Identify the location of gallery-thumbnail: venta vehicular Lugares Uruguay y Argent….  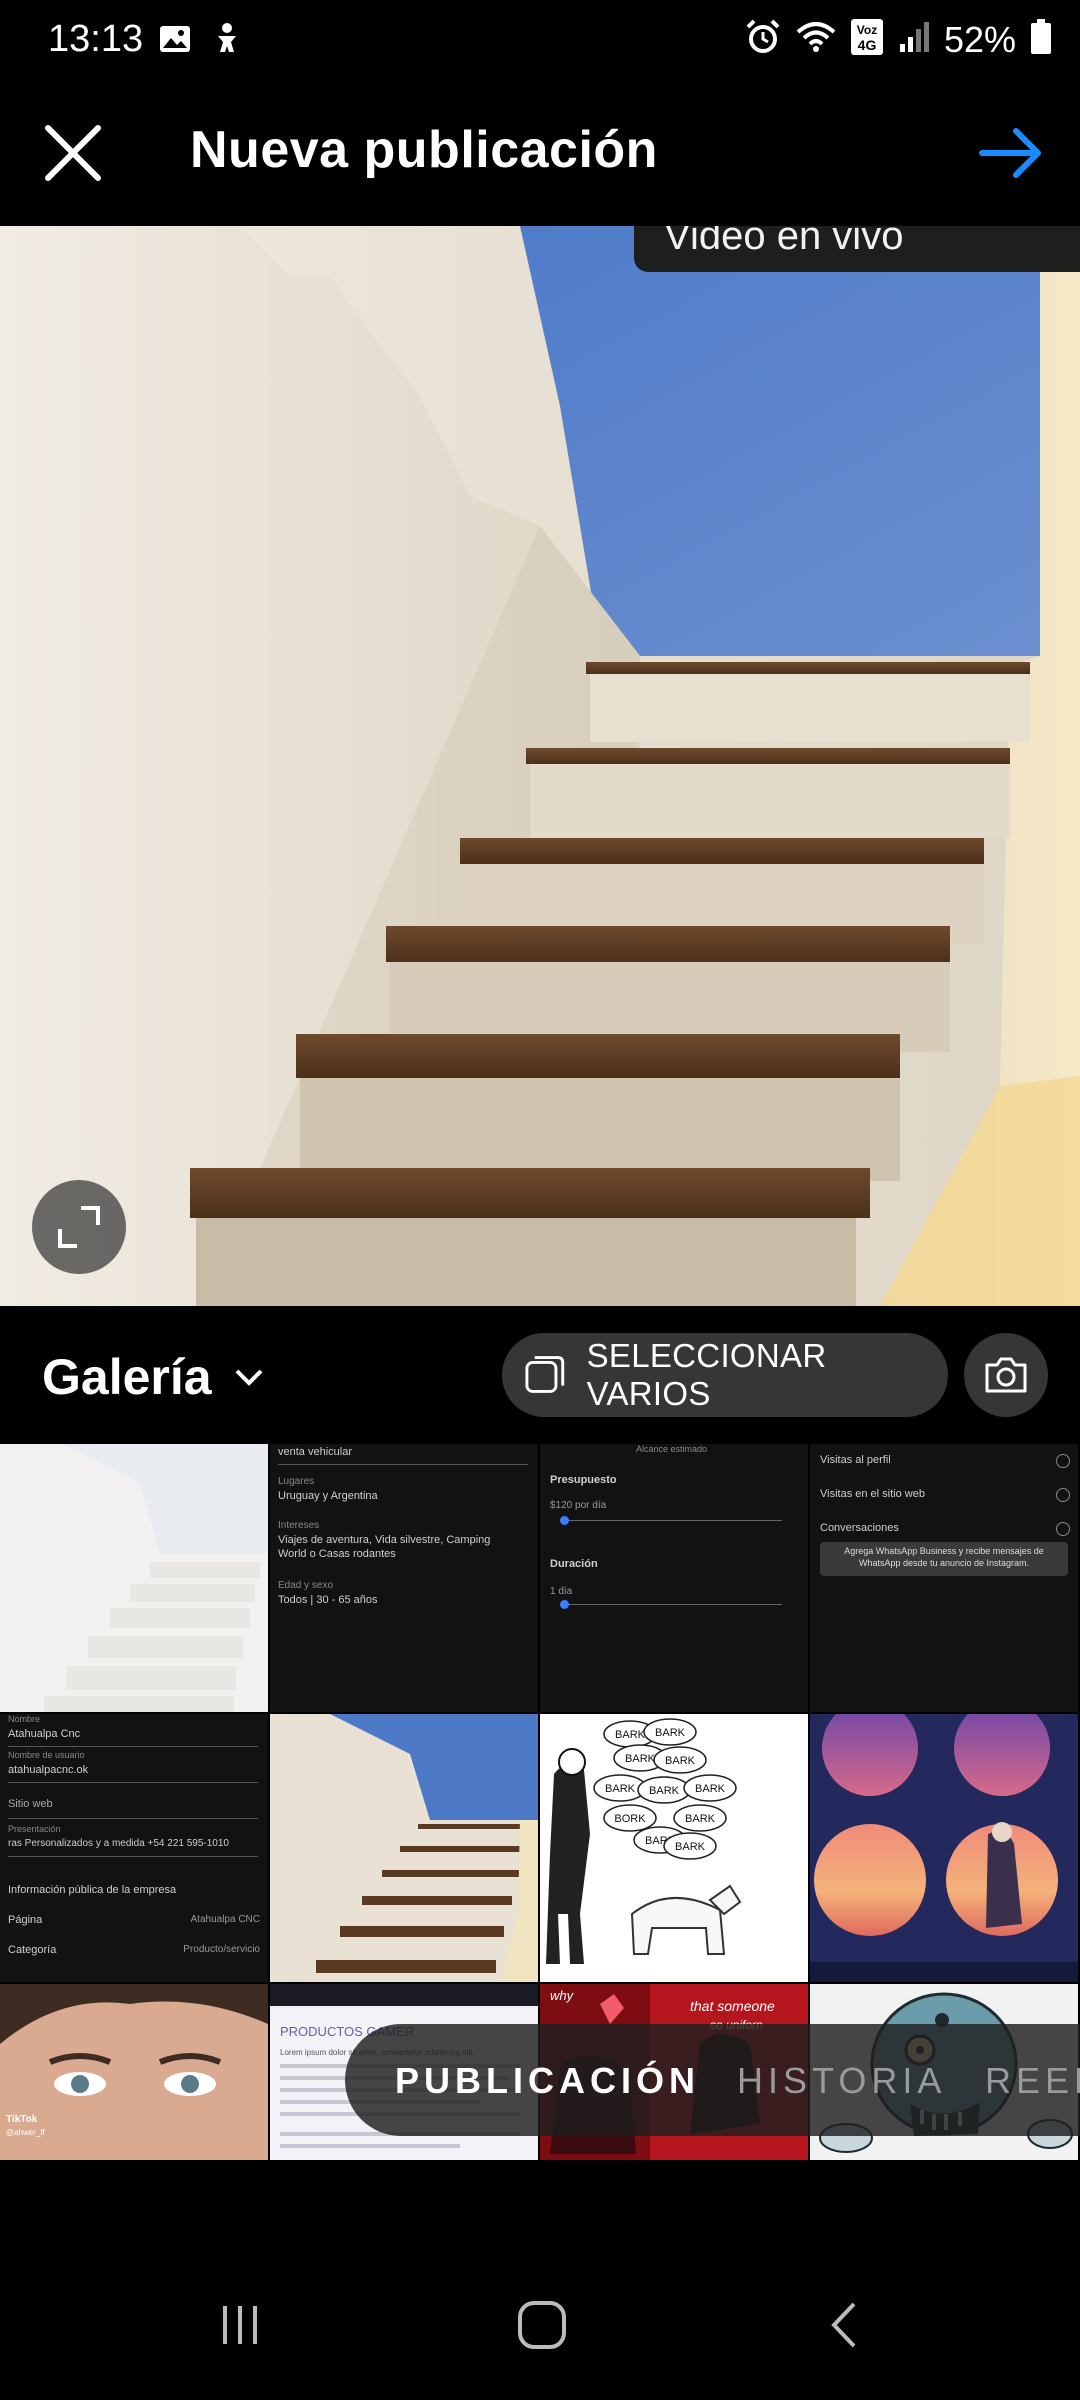
(404, 1578).